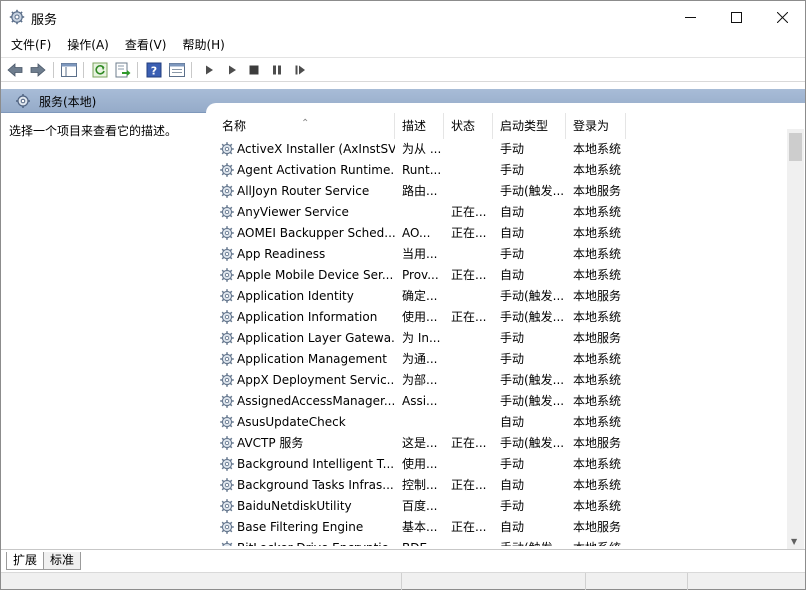  I want to click on service-row: Background Intelligent T... 使用... 手动 本地系统, so click(500, 464).